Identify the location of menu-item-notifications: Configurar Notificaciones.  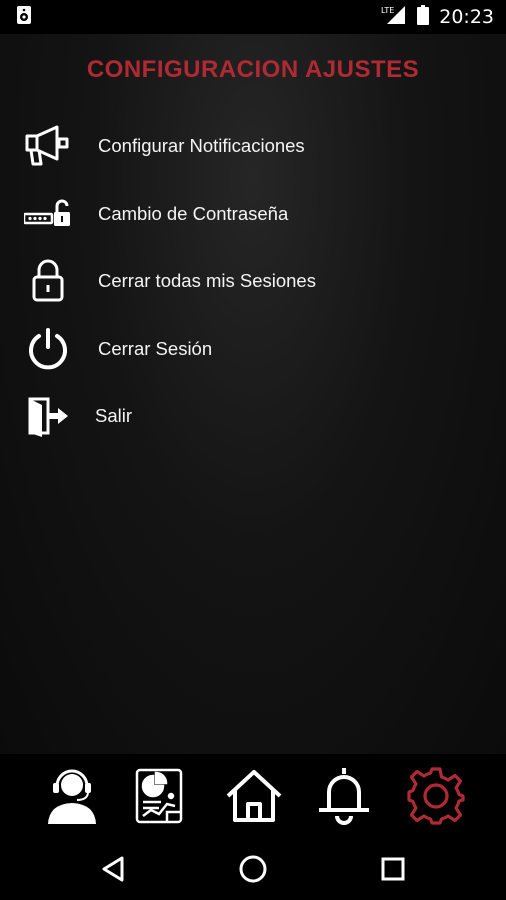
(253, 146).